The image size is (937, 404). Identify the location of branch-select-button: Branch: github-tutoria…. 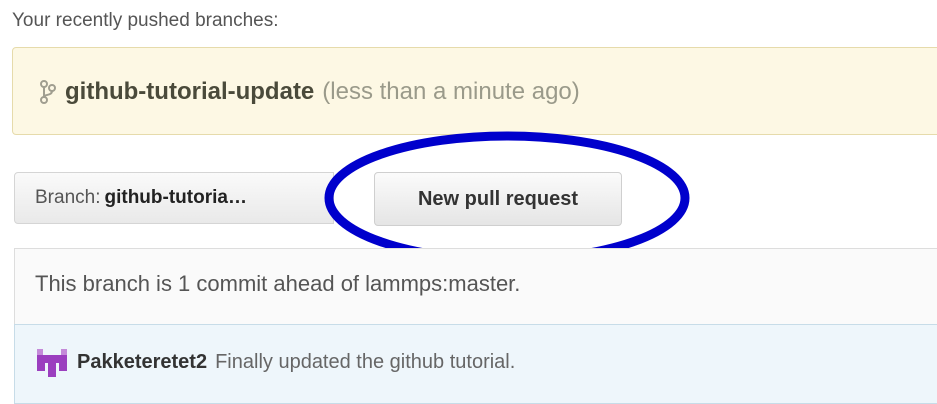
(174, 198).